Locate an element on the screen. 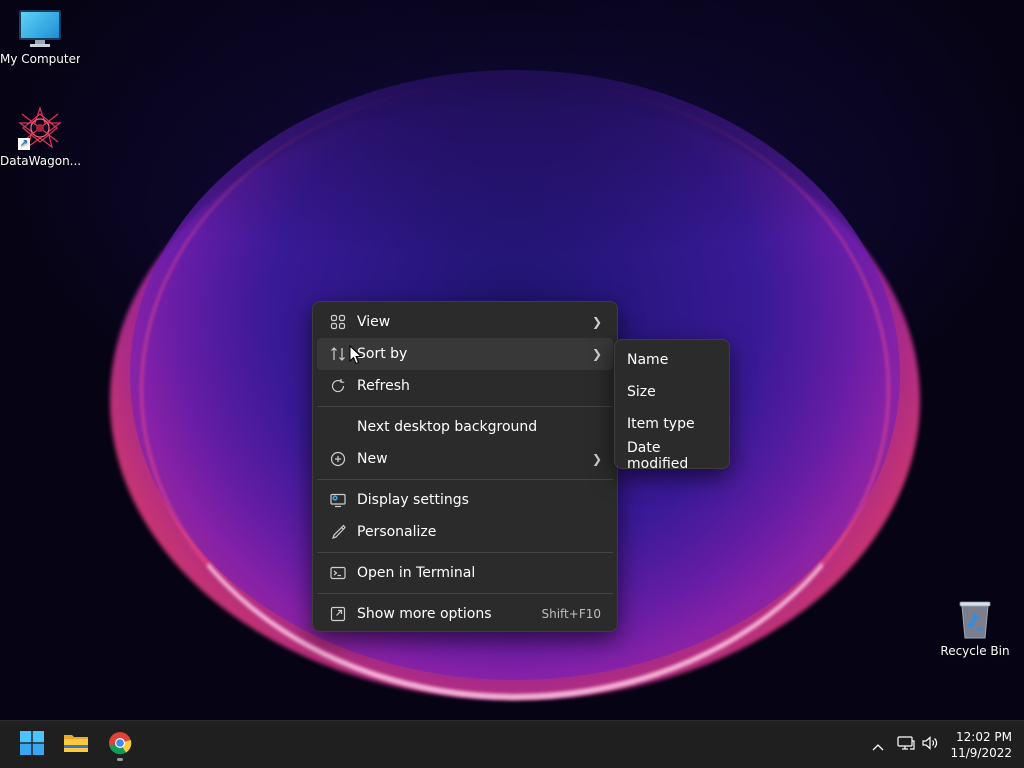 The image size is (1024, 768). volume-icon is located at coordinates (930, 745).